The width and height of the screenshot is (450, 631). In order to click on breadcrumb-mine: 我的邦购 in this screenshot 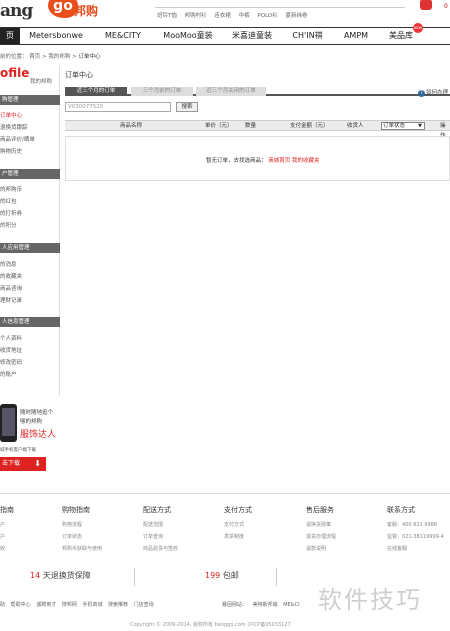, I will do `click(59, 57)`.